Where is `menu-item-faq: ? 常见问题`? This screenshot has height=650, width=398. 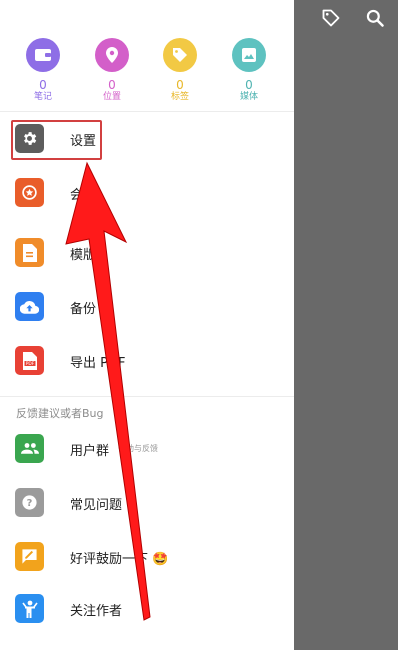
menu-item-faq: ? 常见问题 is located at coordinates (147, 504).